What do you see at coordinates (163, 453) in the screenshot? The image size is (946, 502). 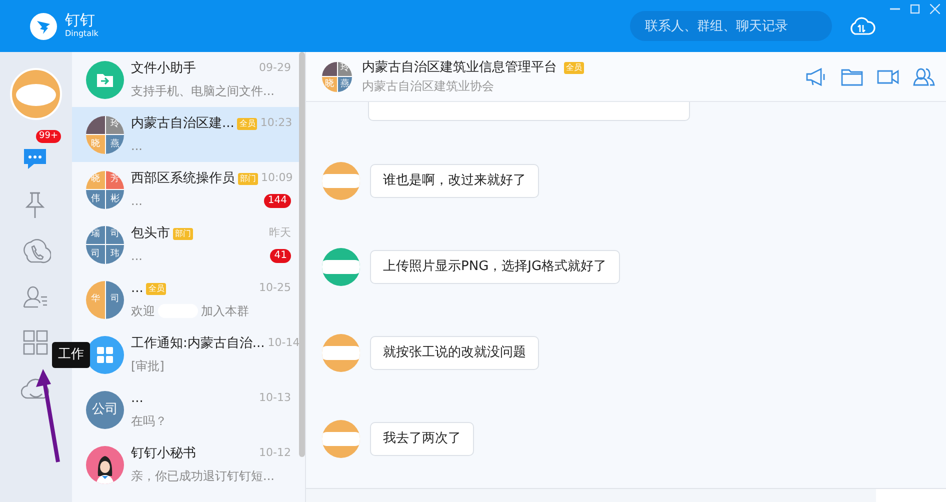 I see `conversation-title: 钉钉小秘书` at bounding box center [163, 453].